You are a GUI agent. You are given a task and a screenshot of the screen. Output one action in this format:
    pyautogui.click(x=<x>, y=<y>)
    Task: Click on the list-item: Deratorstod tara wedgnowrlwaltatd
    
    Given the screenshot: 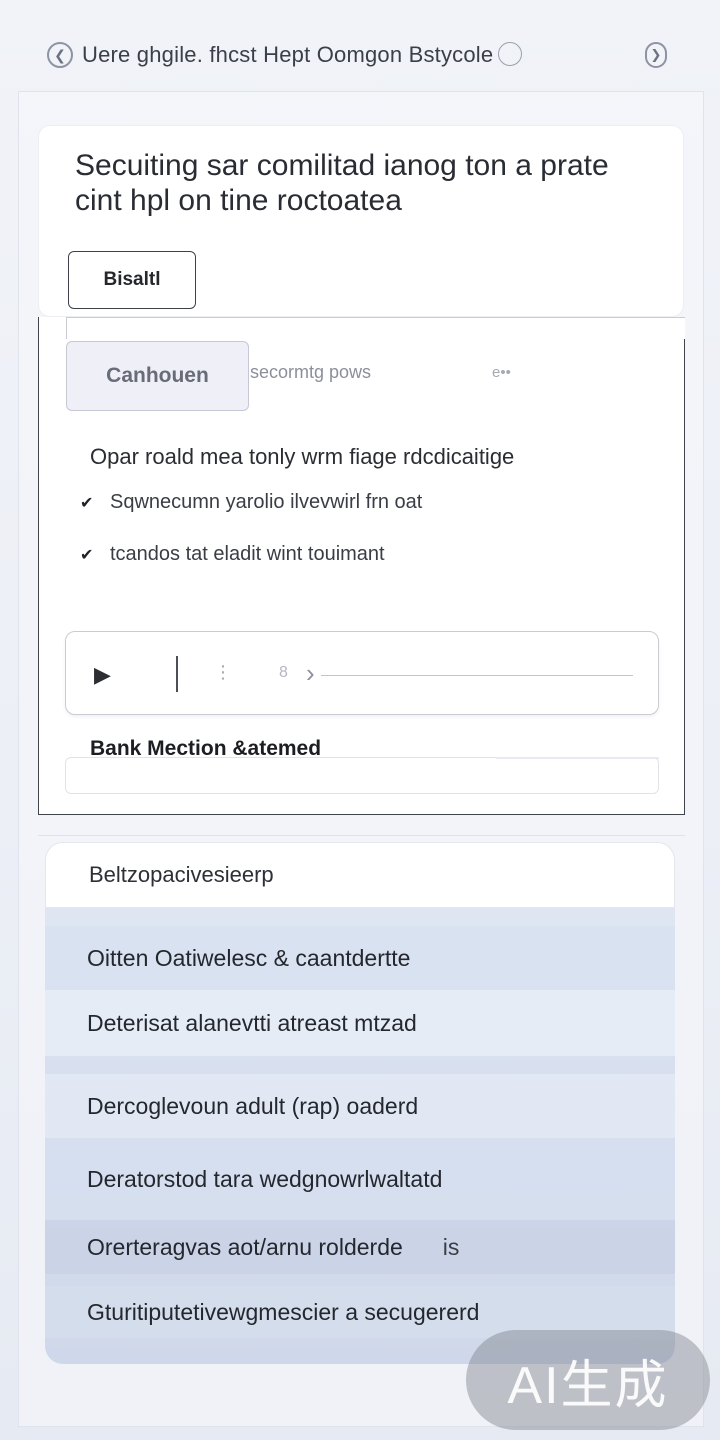 What is the action you would take?
    pyautogui.click(x=360, y=1179)
    